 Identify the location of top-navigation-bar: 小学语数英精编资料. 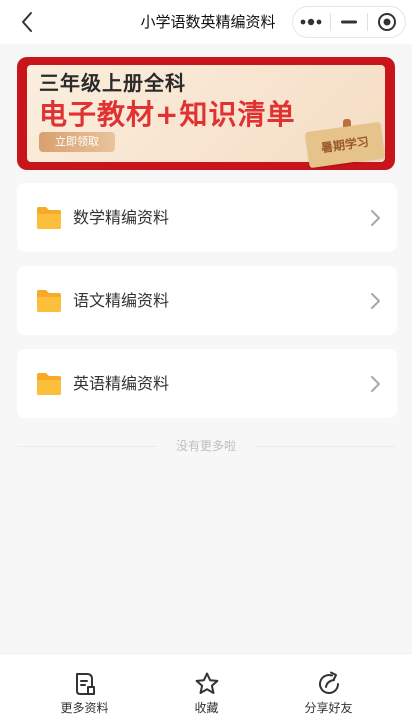
(206, 22).